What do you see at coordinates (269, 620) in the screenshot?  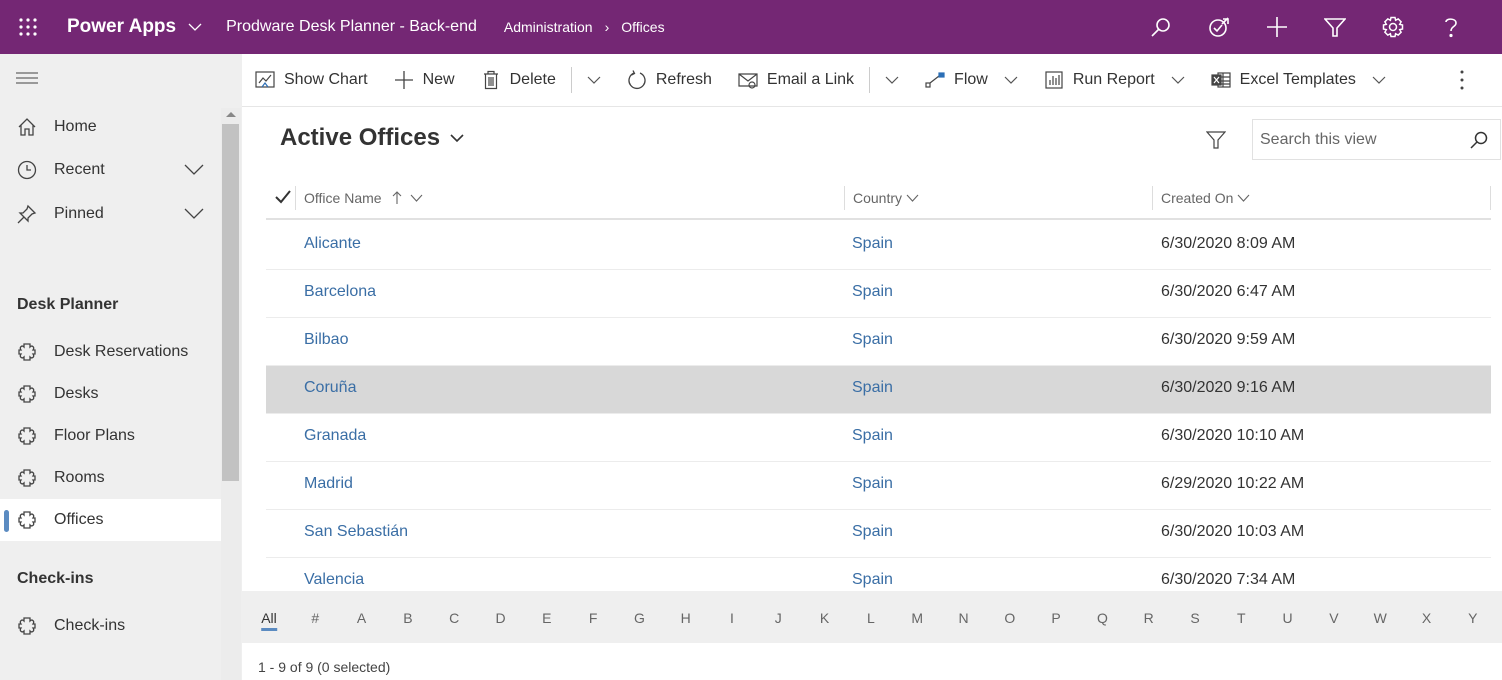 I see `jump-bar-all: All` at bounding box center [269, 620].